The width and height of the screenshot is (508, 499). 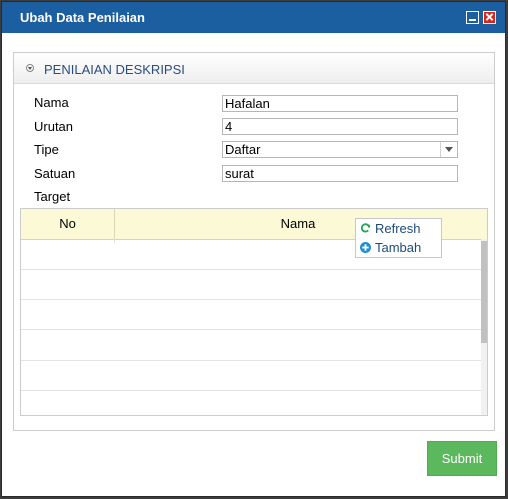 What do you see at coordinates (52, 196) in the screenshot?
I see `target-label: Target` at bounding box center [52, 196].